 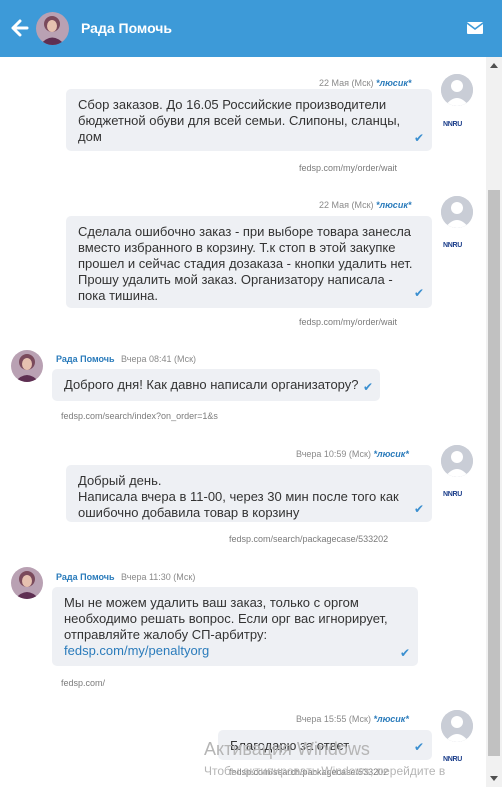 I want to click on message-meta: Вчера 15:55 (Мск) *люсик*, so click(x=352, y=719).